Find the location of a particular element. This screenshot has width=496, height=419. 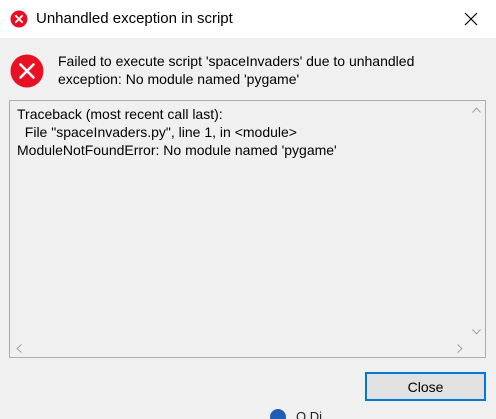

close-icon is located at coordinates (471, 19).